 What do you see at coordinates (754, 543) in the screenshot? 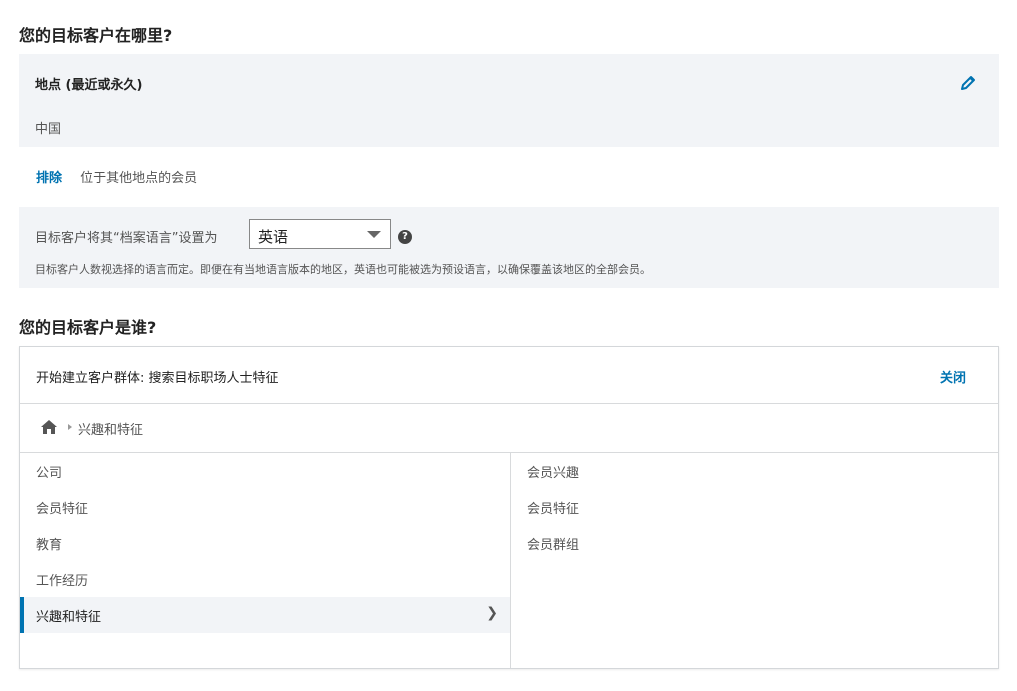
I see `subcategory-item-member-groups: 会员群组` at bounding box center [754, 543].